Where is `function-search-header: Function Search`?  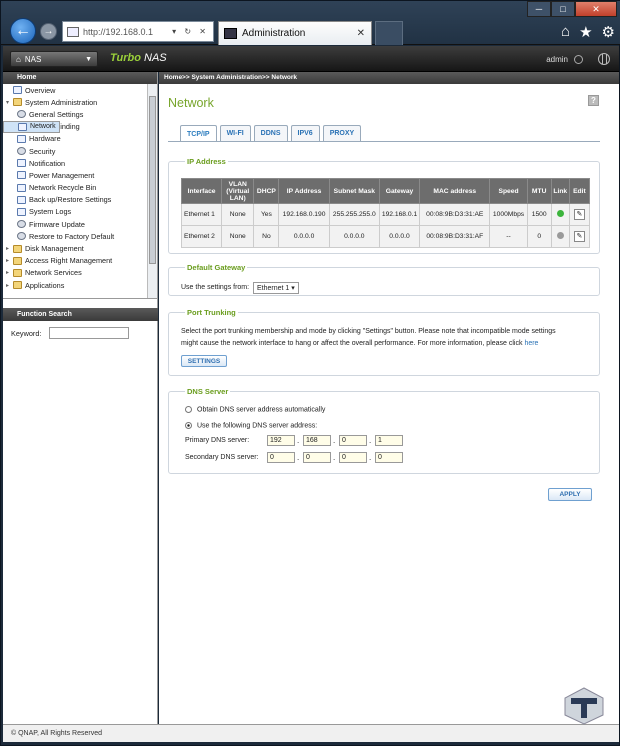 function-search-header: Function Search is located at coordinates (80, 314).